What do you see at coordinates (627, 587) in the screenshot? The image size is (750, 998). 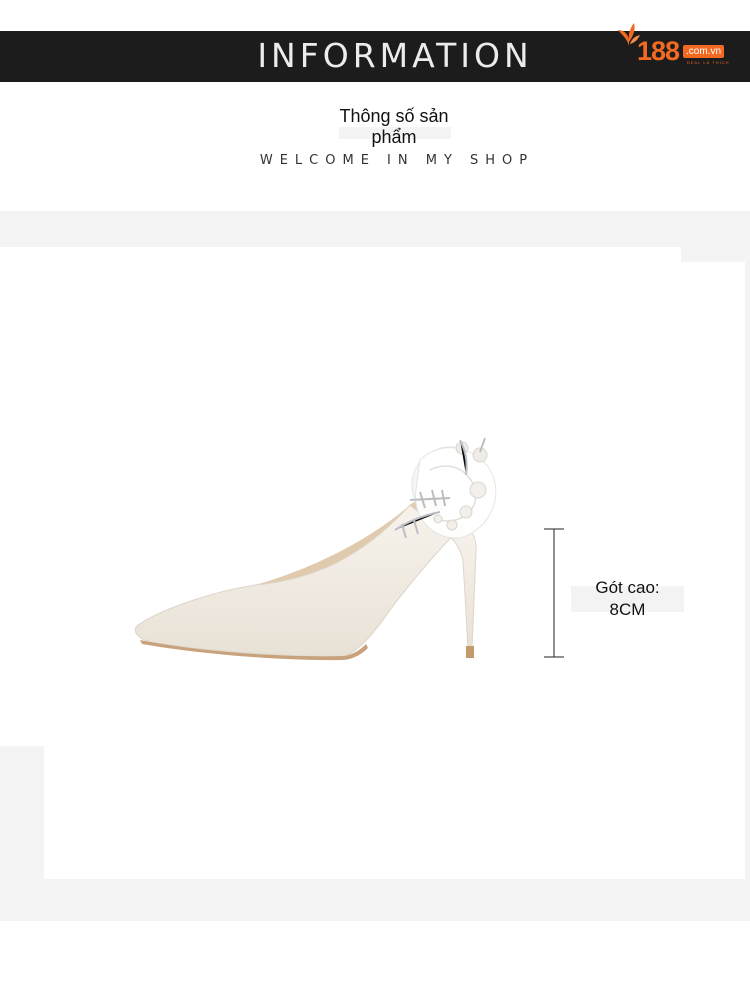 I see `heel-height-label-line1: Gót cao:` at bounding box center [627, 587].